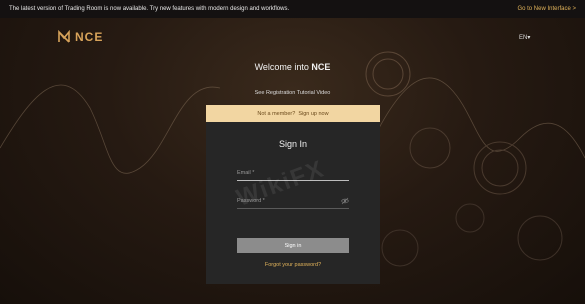  Describe the element at coordinates (293, 144) in the screenshot. I see `sign-in-title: Sign In` at that location.